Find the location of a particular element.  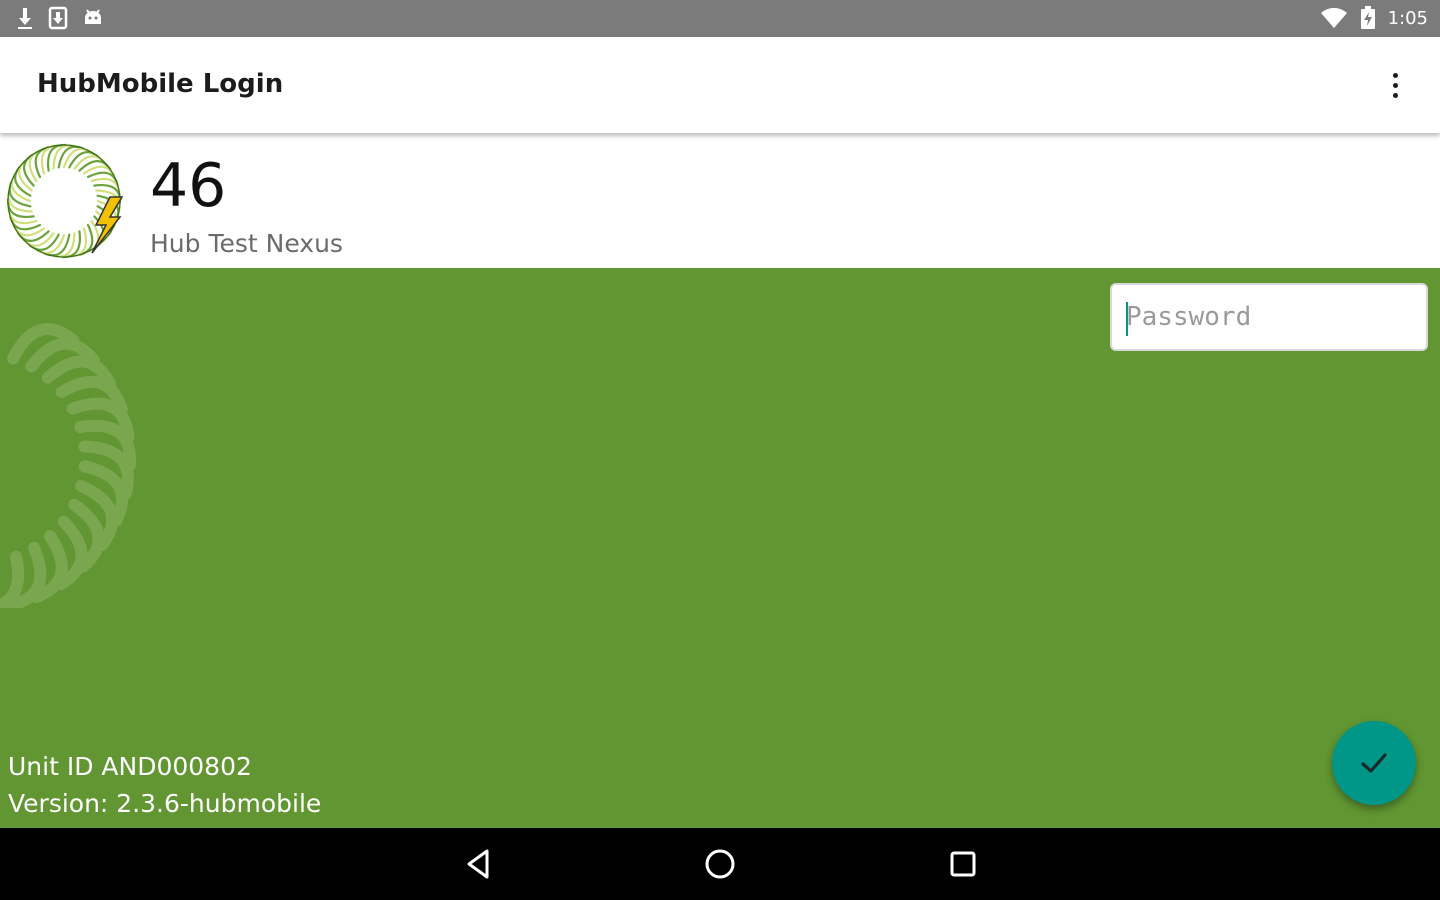

android-icon is located at coordinates (93, 16).